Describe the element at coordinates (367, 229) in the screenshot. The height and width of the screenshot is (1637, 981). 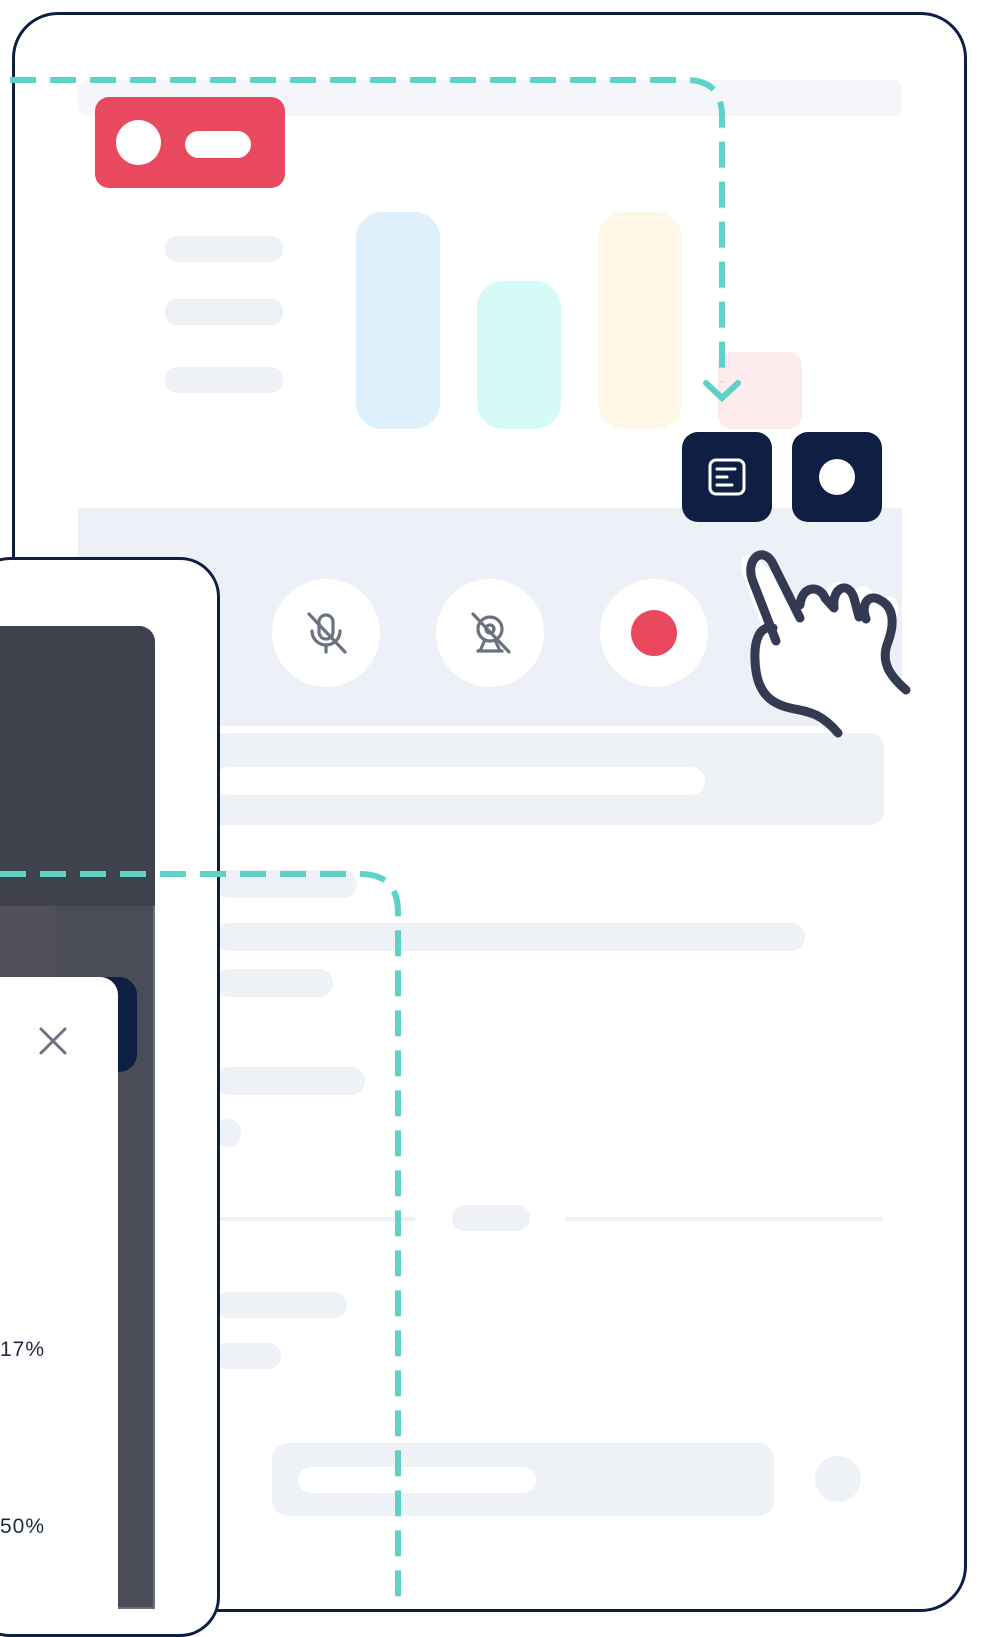
I see `dashed-connector` at that location.